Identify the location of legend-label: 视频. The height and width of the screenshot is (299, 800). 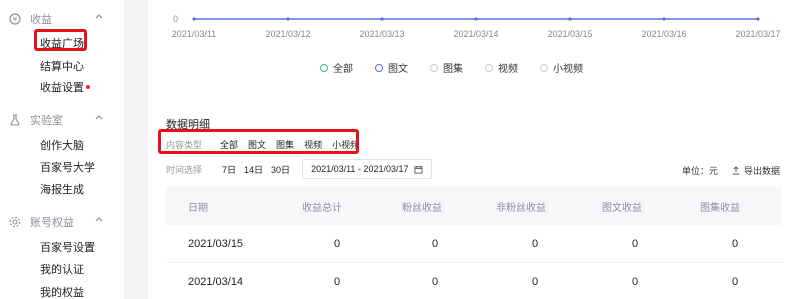
(508, 69).